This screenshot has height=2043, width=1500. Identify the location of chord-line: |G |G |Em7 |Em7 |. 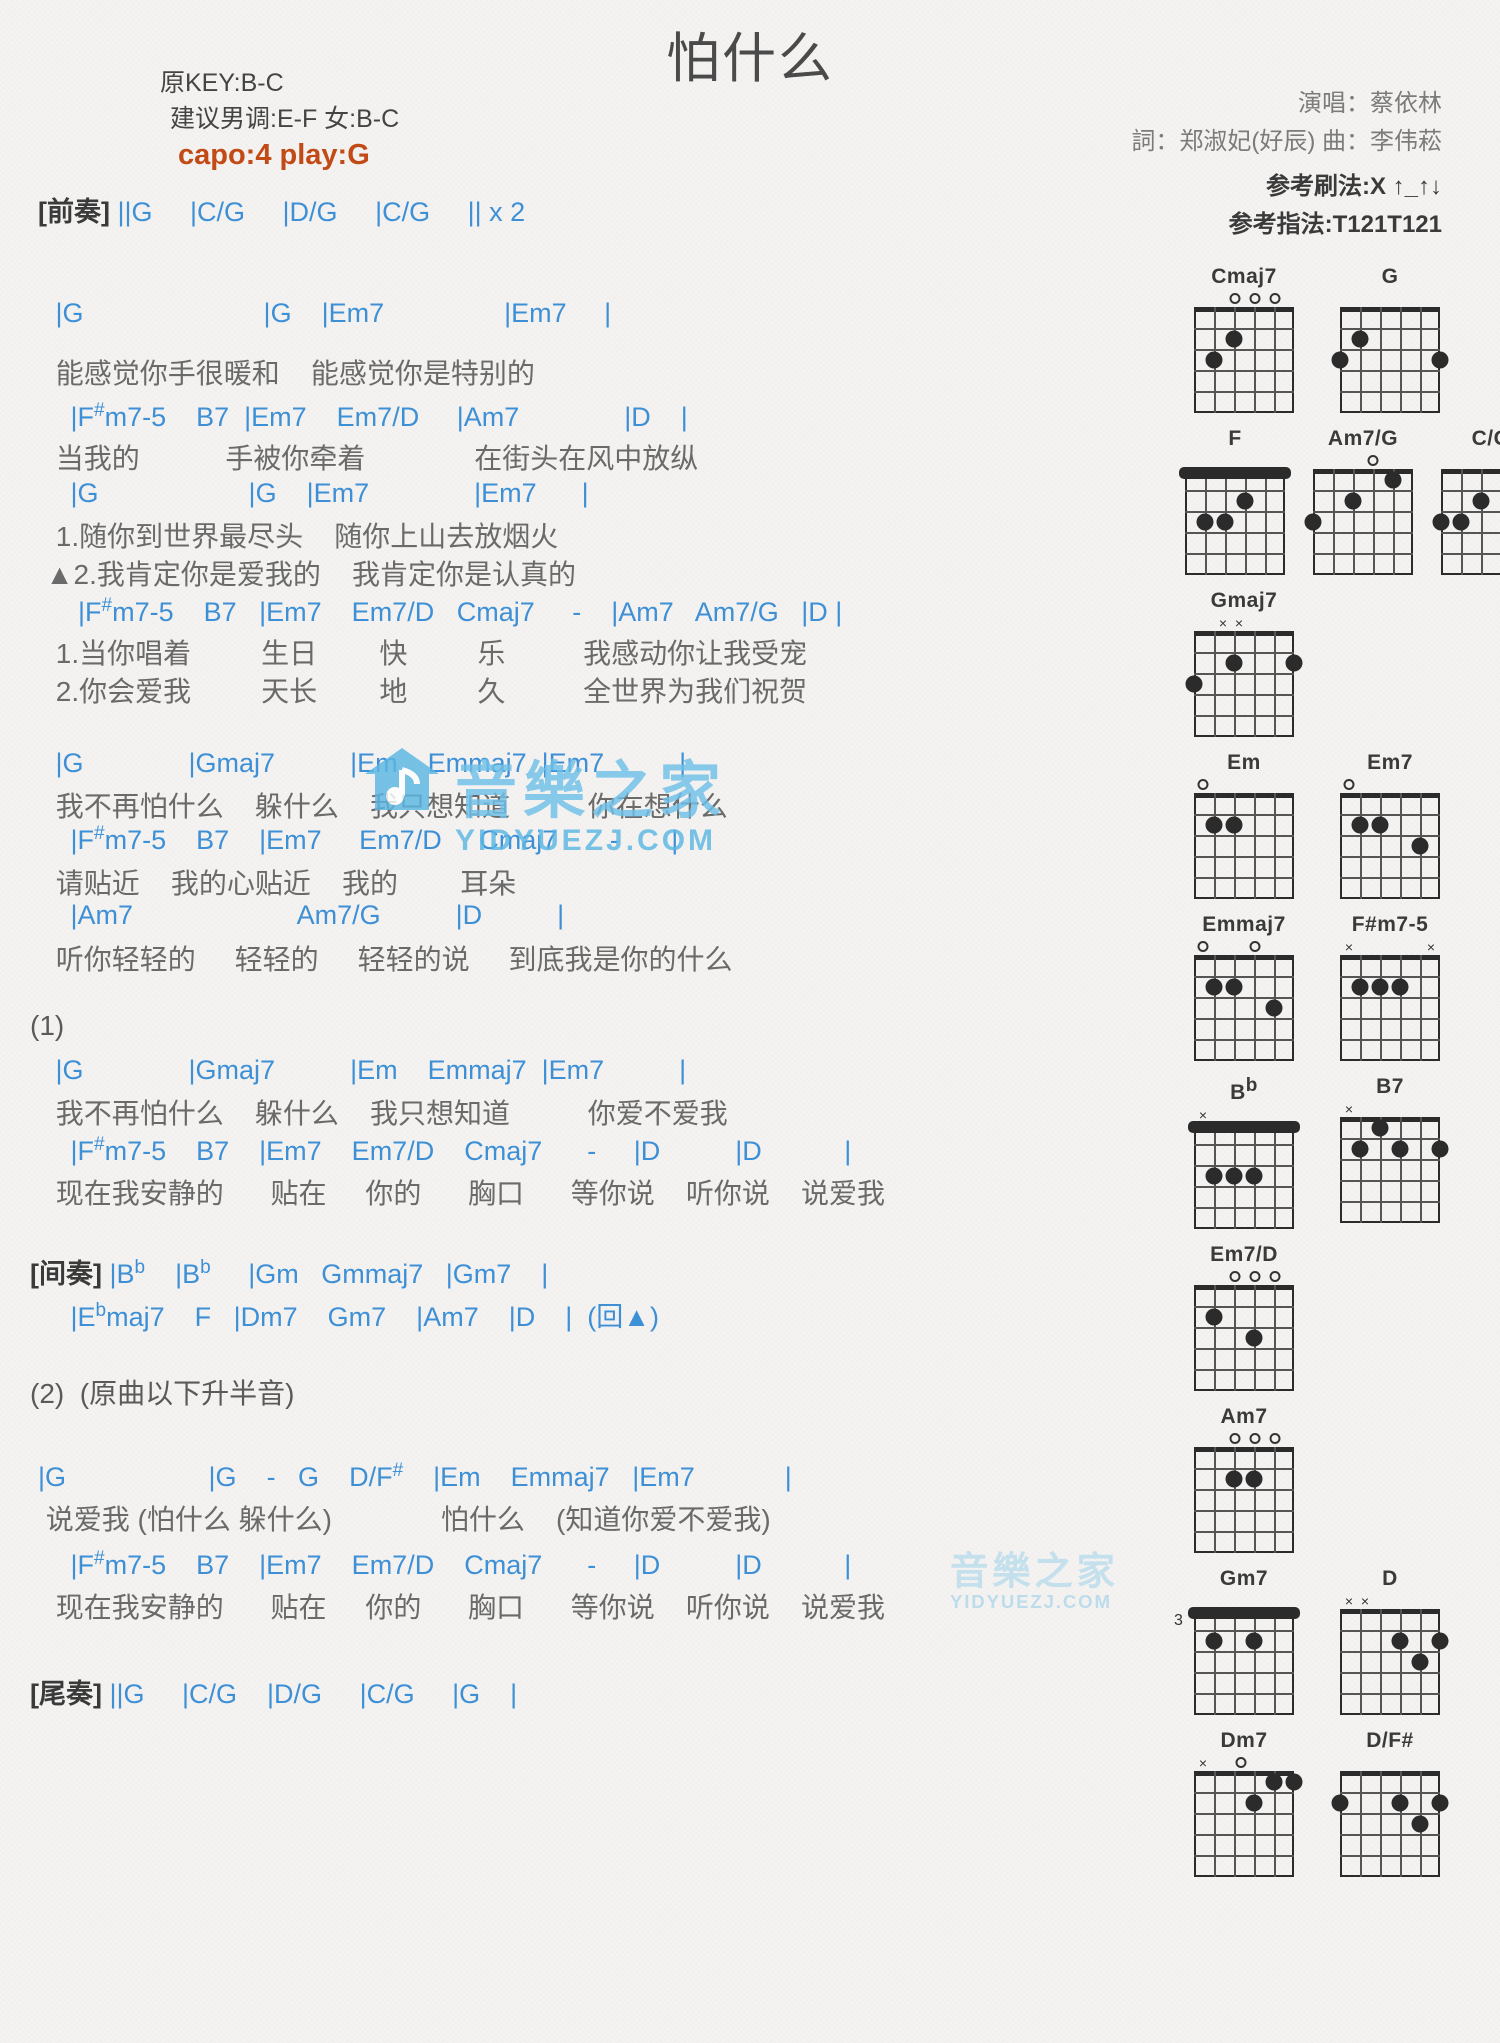
(318, 493).